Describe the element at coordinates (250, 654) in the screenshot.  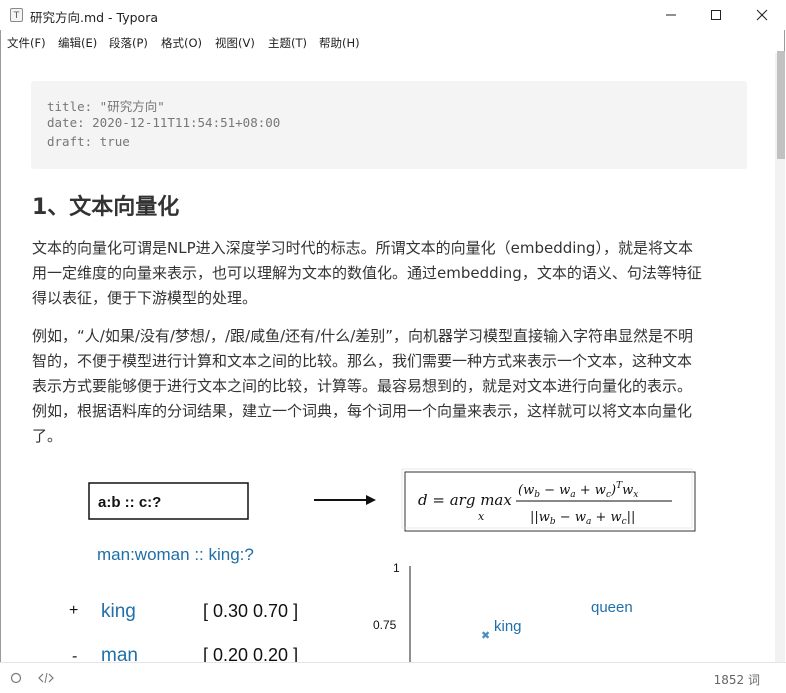
I see `row-vector-man: [ 0.20 0.20 ]` at that location.